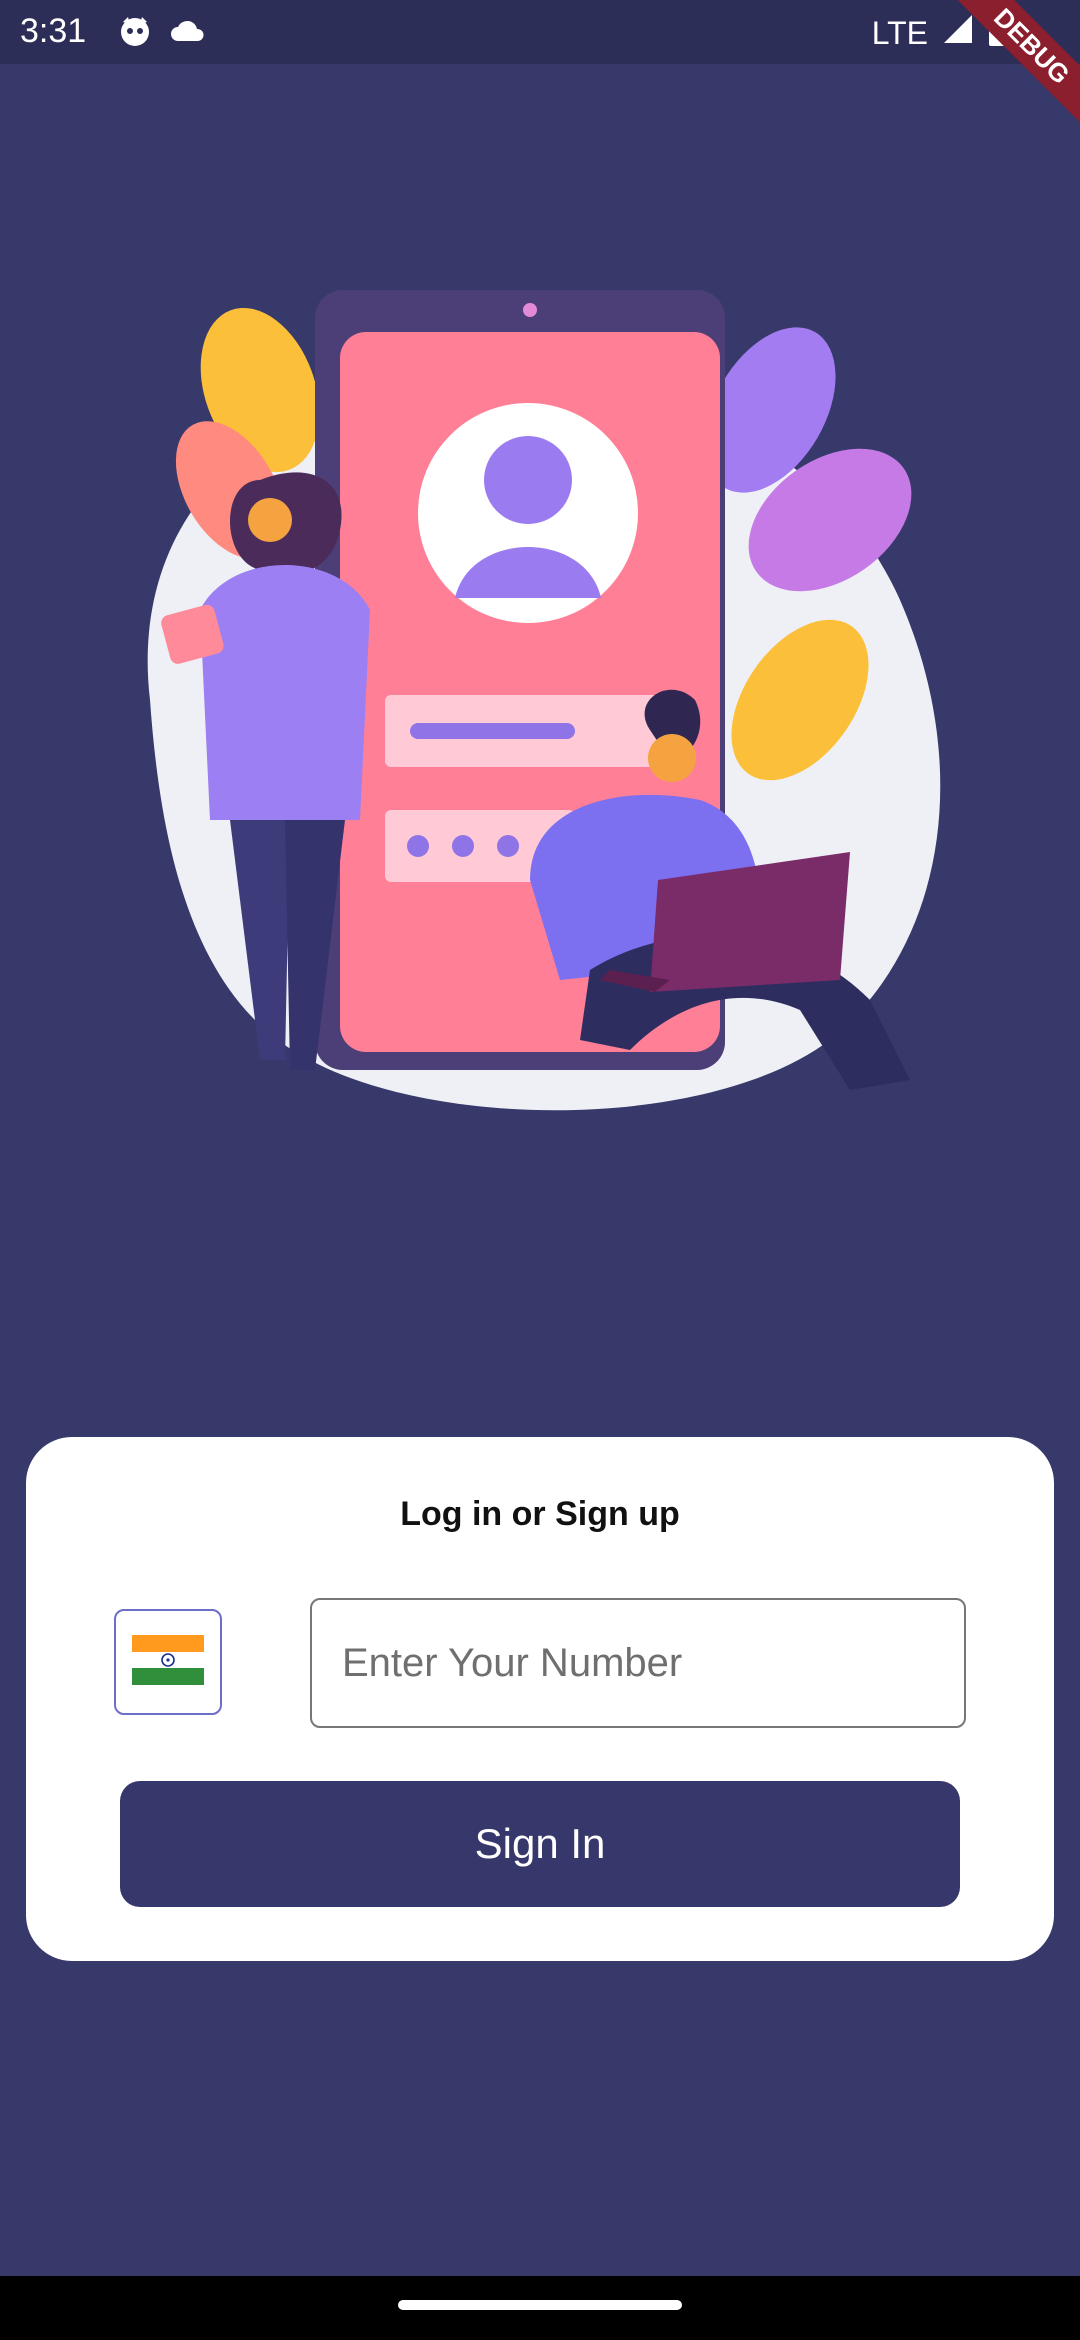 This screenshot has width=1080, height=2340. Describe the element at coordinates (540, 72) in the screenshot. I see `status-bar: 3:31 LTE DEBUG` at that location.